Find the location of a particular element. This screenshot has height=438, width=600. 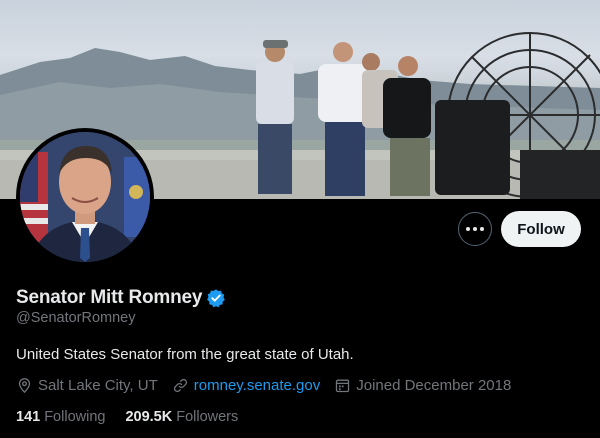

link-icon is located at coordinates (180, 385).